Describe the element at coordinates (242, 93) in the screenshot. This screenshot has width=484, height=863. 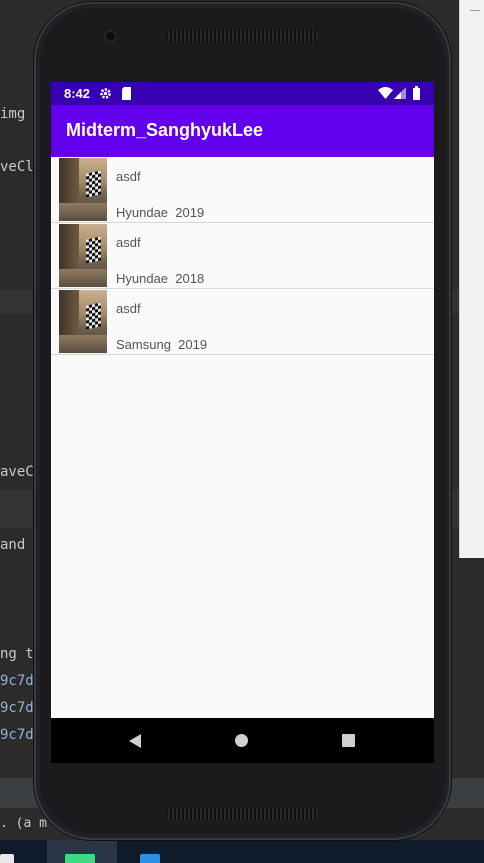
I see `status-bar: 8:42` at that location.